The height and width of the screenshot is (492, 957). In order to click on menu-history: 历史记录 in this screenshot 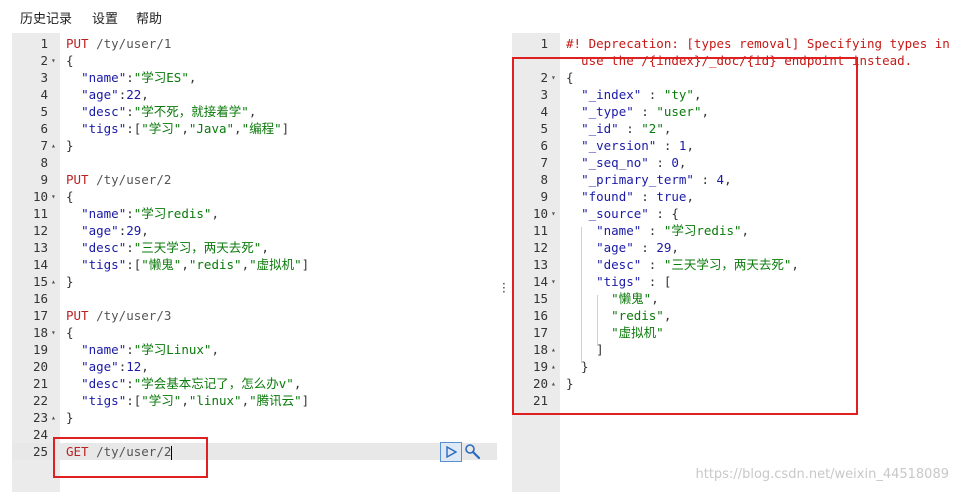, I will do `click(46, 17)`.